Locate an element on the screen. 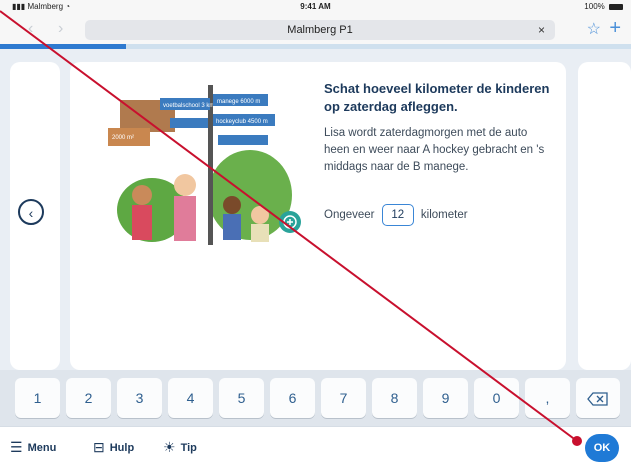  battery-icon is located at coordinates (616, 6).